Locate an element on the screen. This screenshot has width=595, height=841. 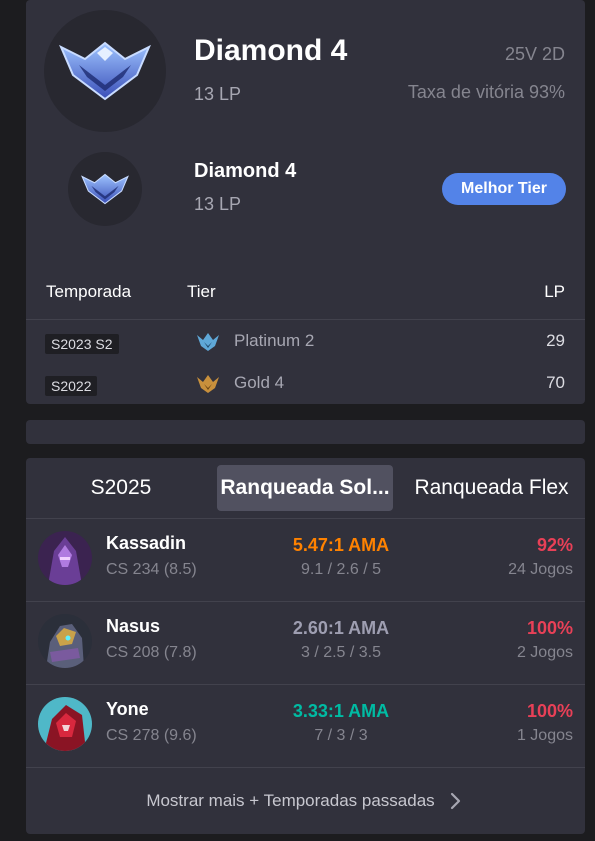
season-lp: 29 is located at coordinates (555, 340).